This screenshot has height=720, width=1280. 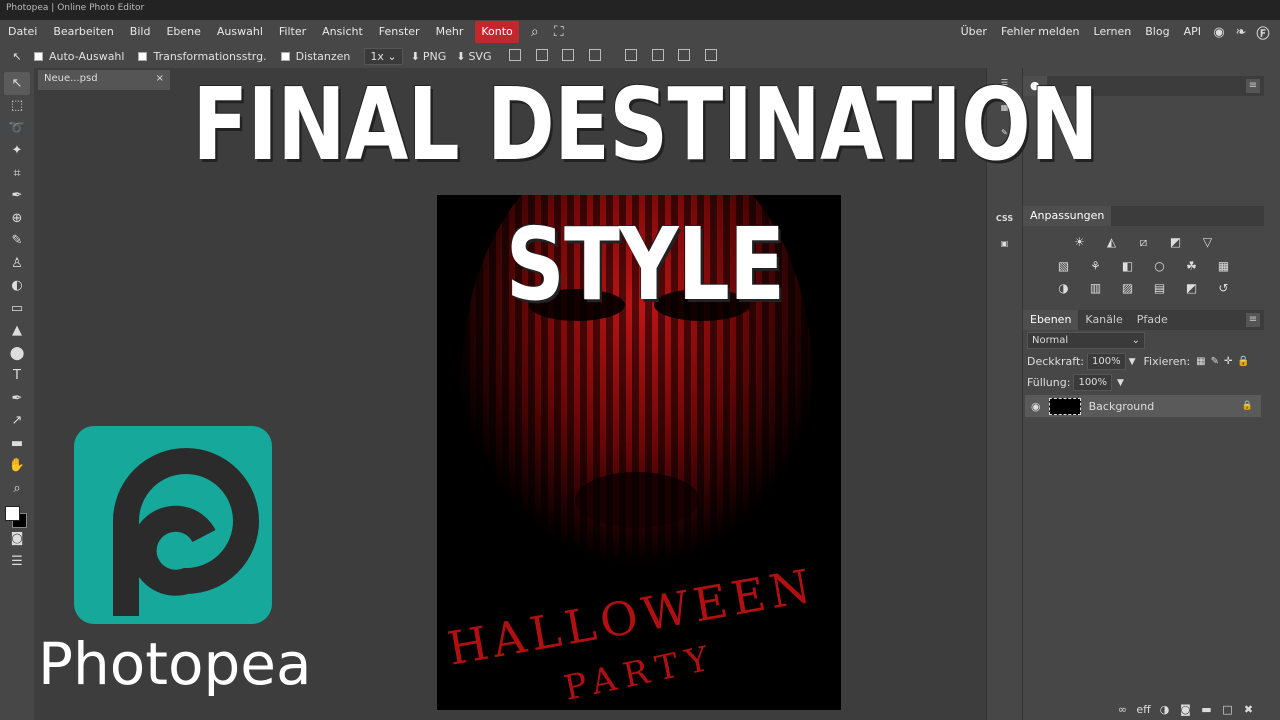 I want to click on type-tool-icon: T, so click(x=17, y=376).